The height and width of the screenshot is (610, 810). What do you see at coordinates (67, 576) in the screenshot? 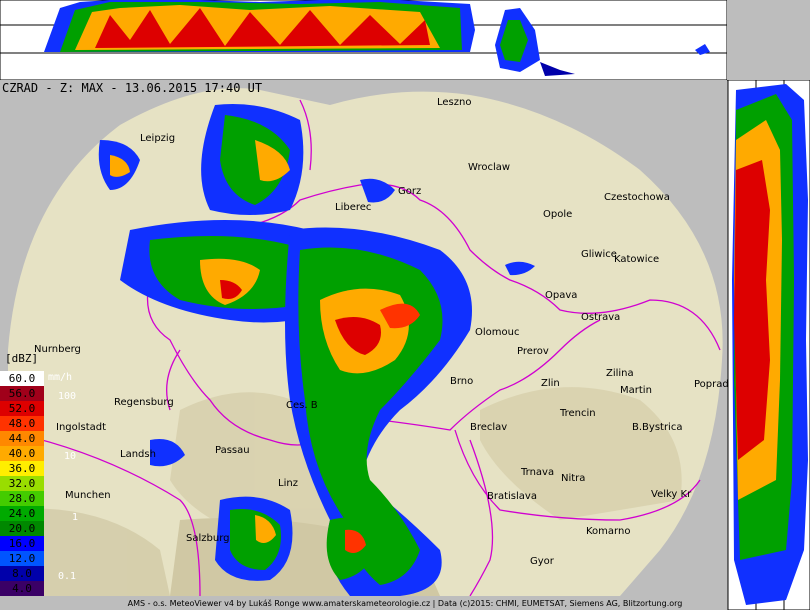
I see `rain-rate-label: 0.1` at bounding box center [67, 576].